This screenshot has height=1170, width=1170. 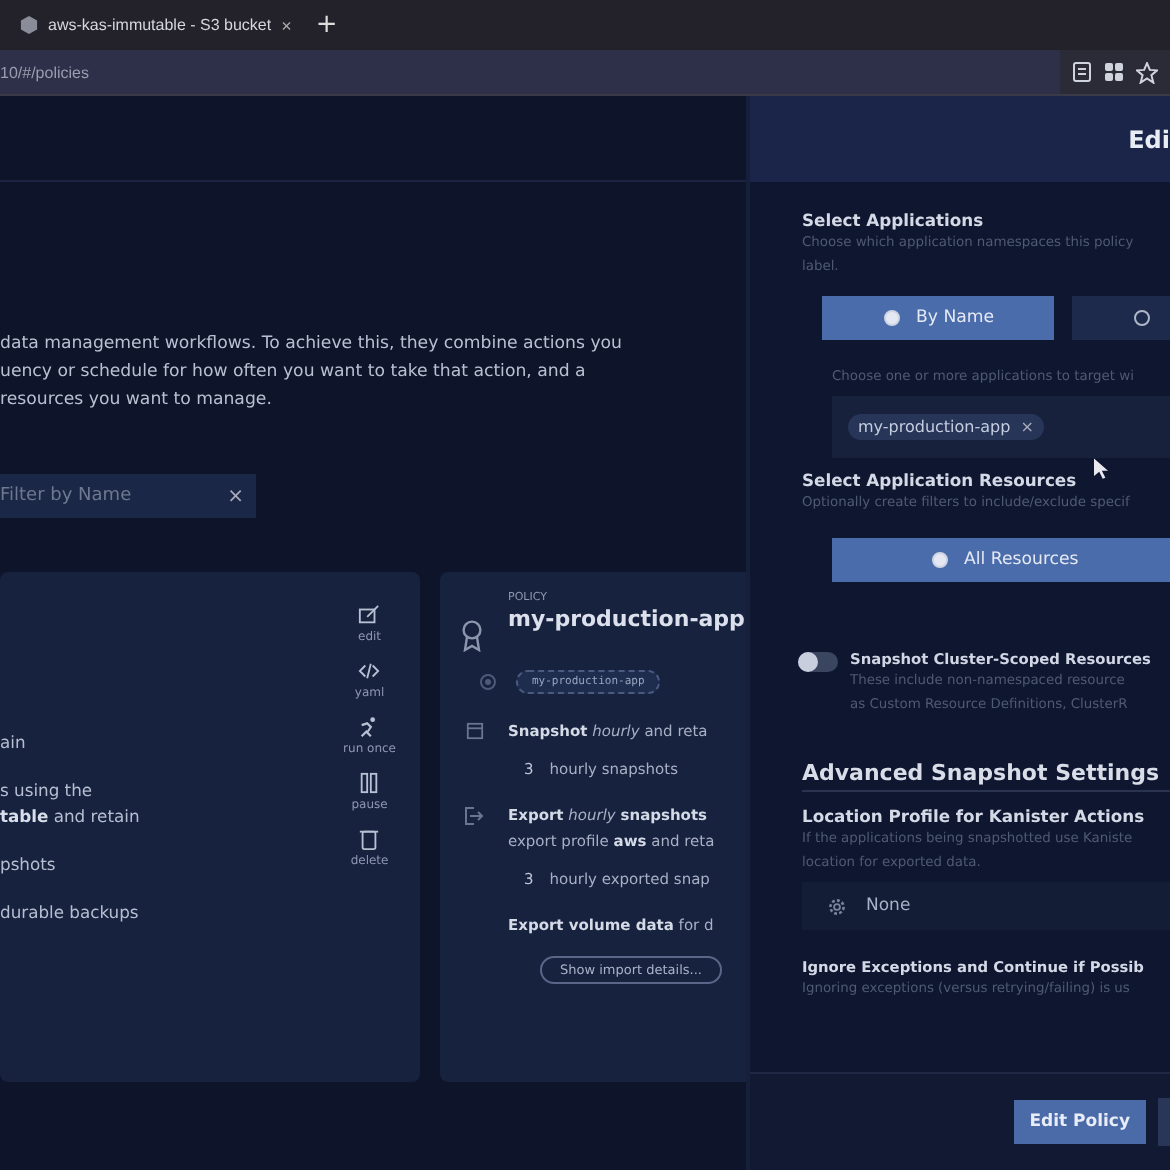 What do you see at coordinates (1027, 427) in the screenshot?
I see `remove-button: ×` at bounding box center [1027, 427].